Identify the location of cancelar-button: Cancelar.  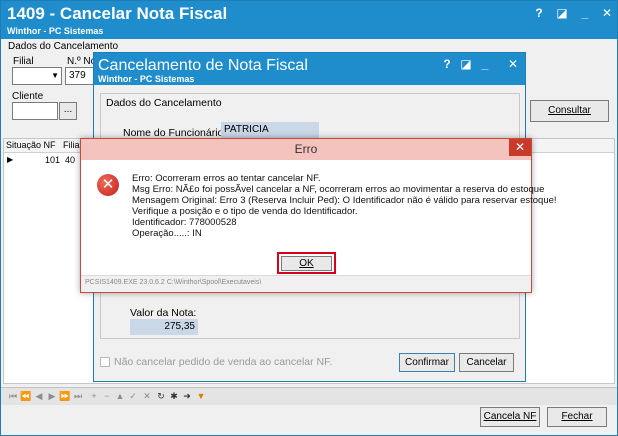
(486, 362).